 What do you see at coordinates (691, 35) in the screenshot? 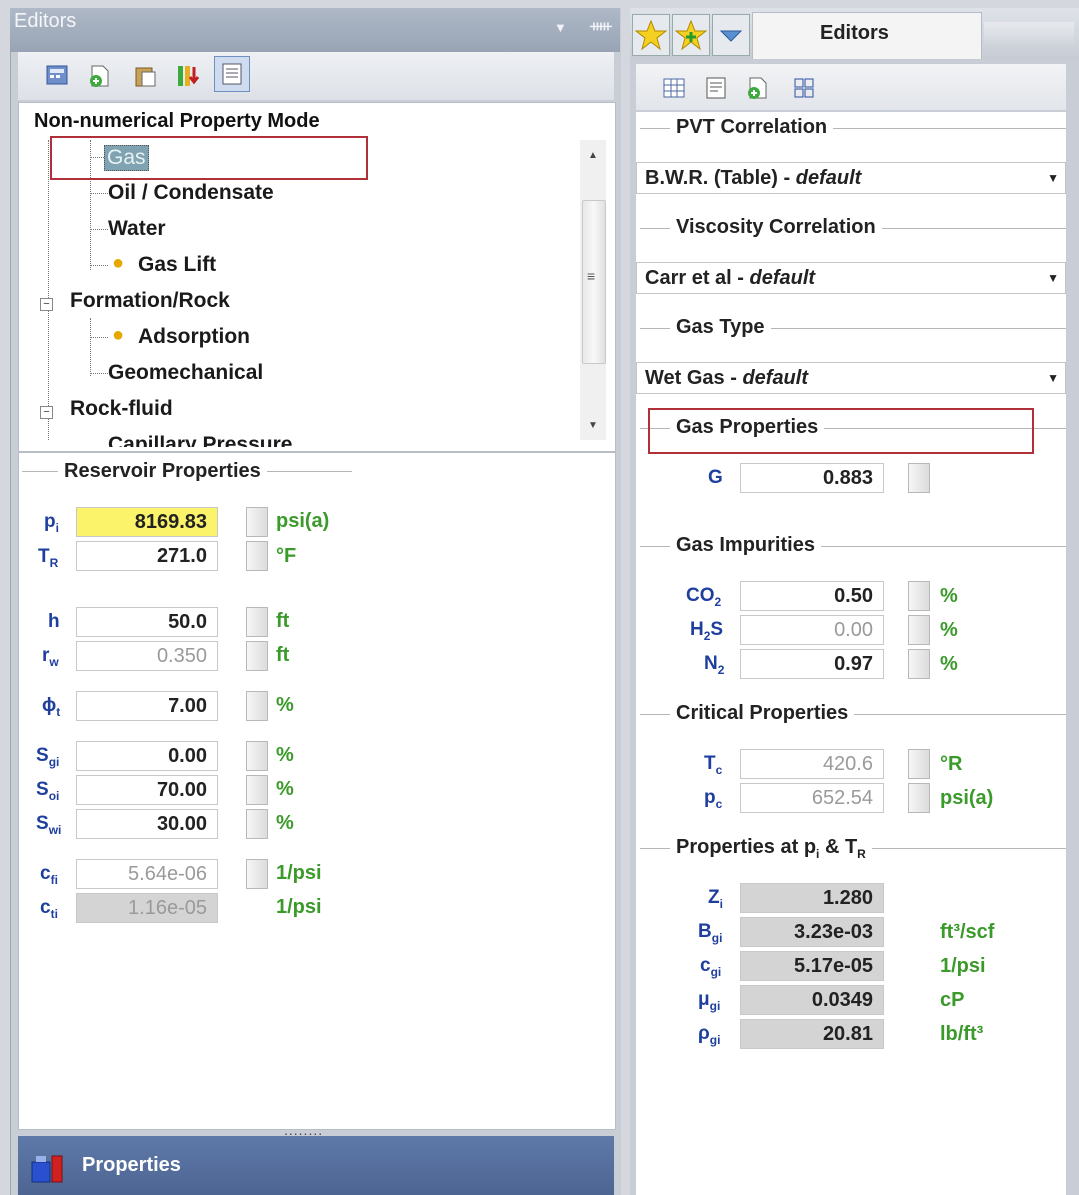
I see `add-favorite-icon` at bounding box center [691, 35].